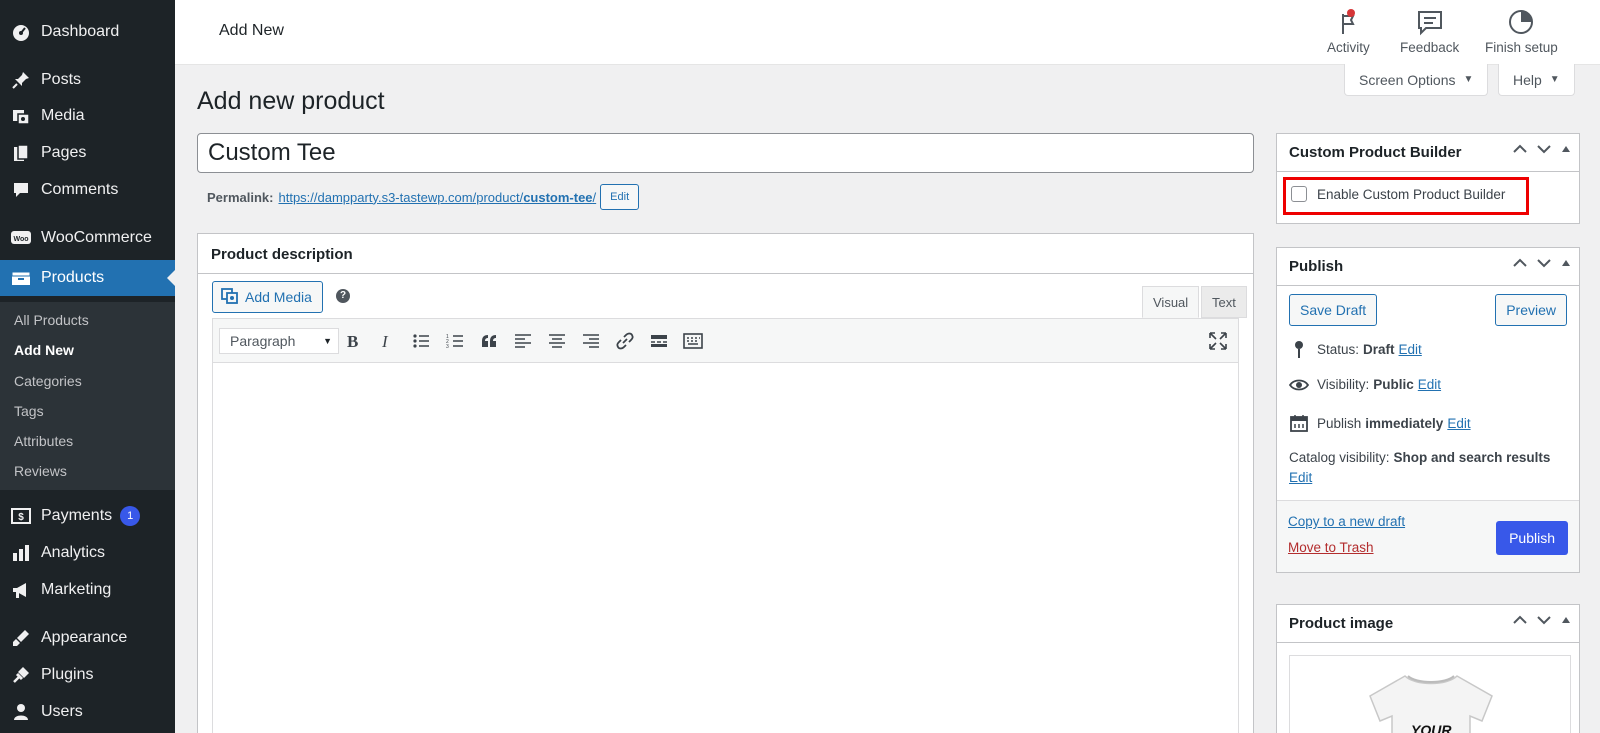 This screenshot has height=733, width=1600. I want to click on sidebar-item-woocommerce: Woo WooCommerce, so click(87, 238).